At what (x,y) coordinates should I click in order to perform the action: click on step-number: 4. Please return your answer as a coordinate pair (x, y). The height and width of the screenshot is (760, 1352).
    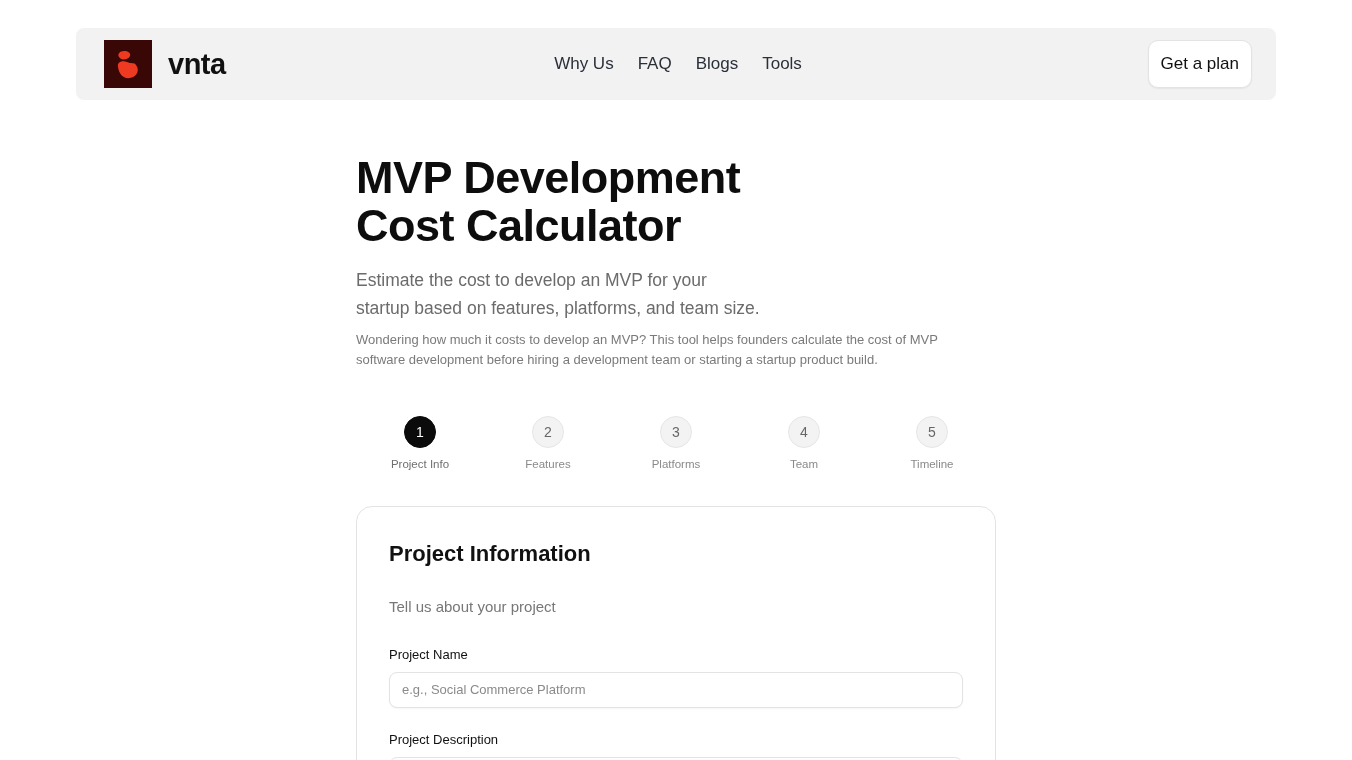
    Looking at the image, I should click on (804, 432).